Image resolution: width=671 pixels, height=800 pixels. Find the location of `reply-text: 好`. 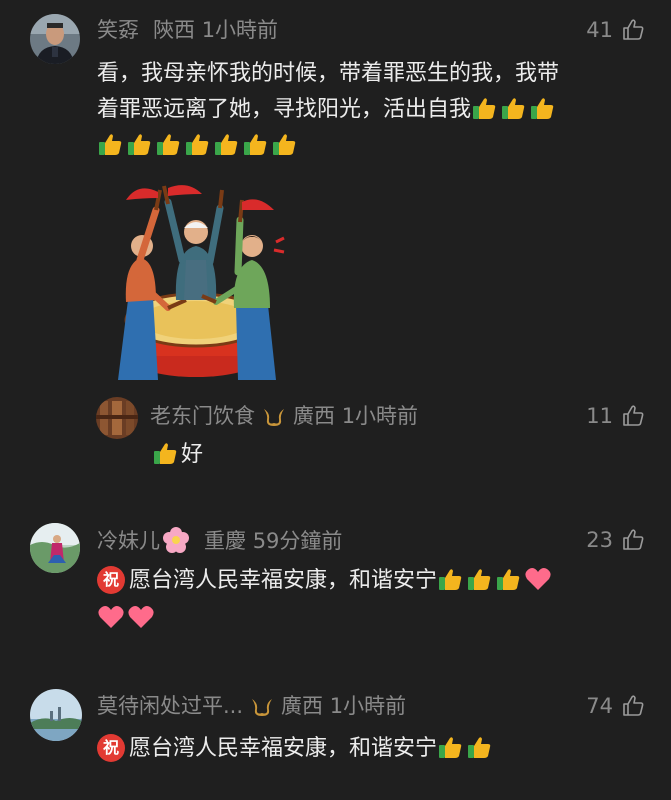

reply-text: 好 is located at coordinates (192, 454).